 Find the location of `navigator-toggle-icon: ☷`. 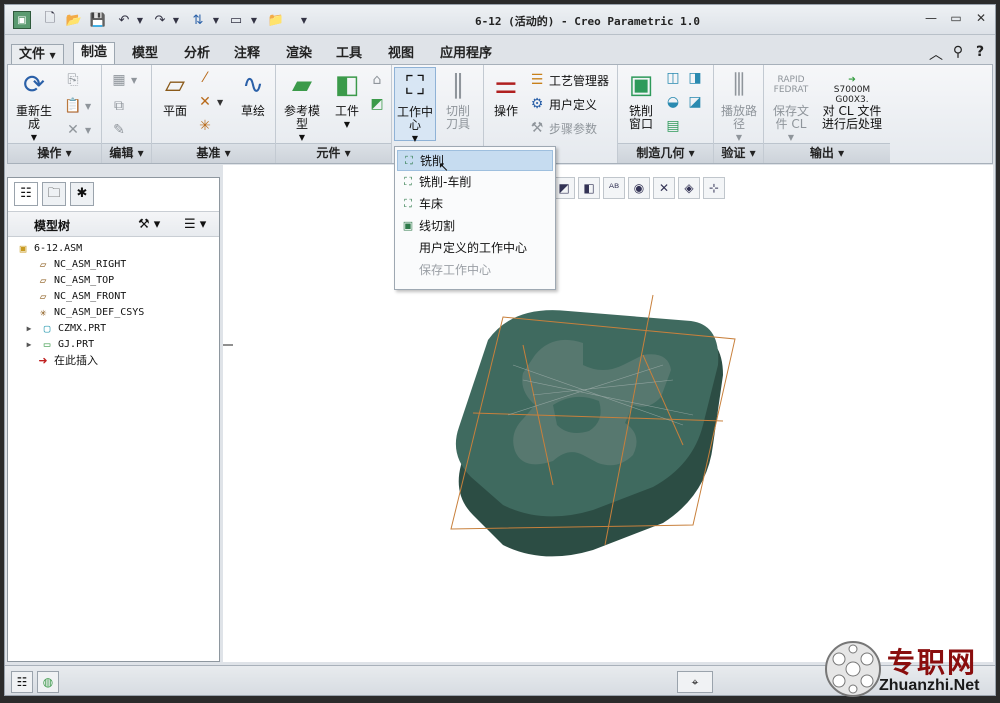

navigator-toggle-icon: ☷ is located at coordinates (22, 682).